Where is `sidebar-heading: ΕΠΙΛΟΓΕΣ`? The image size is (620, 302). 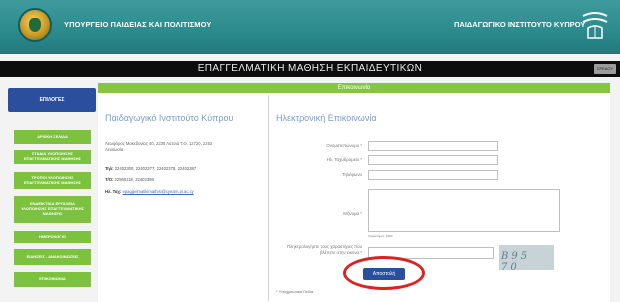
sidebar-heading: ΕΠΙΛΟΓΕΣ is located at coordinates (52, 100).